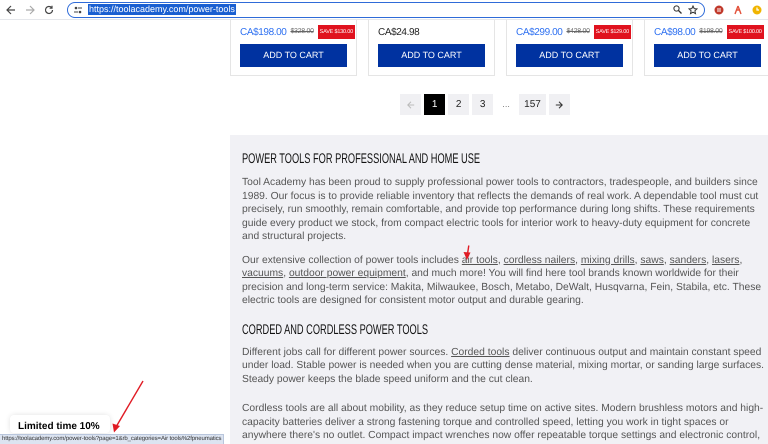 The width and height of the screenshot is (768, 444). Describe the element at coordinates (539, 33) in the screenshot. I see `price: CA$299.00` at that location.